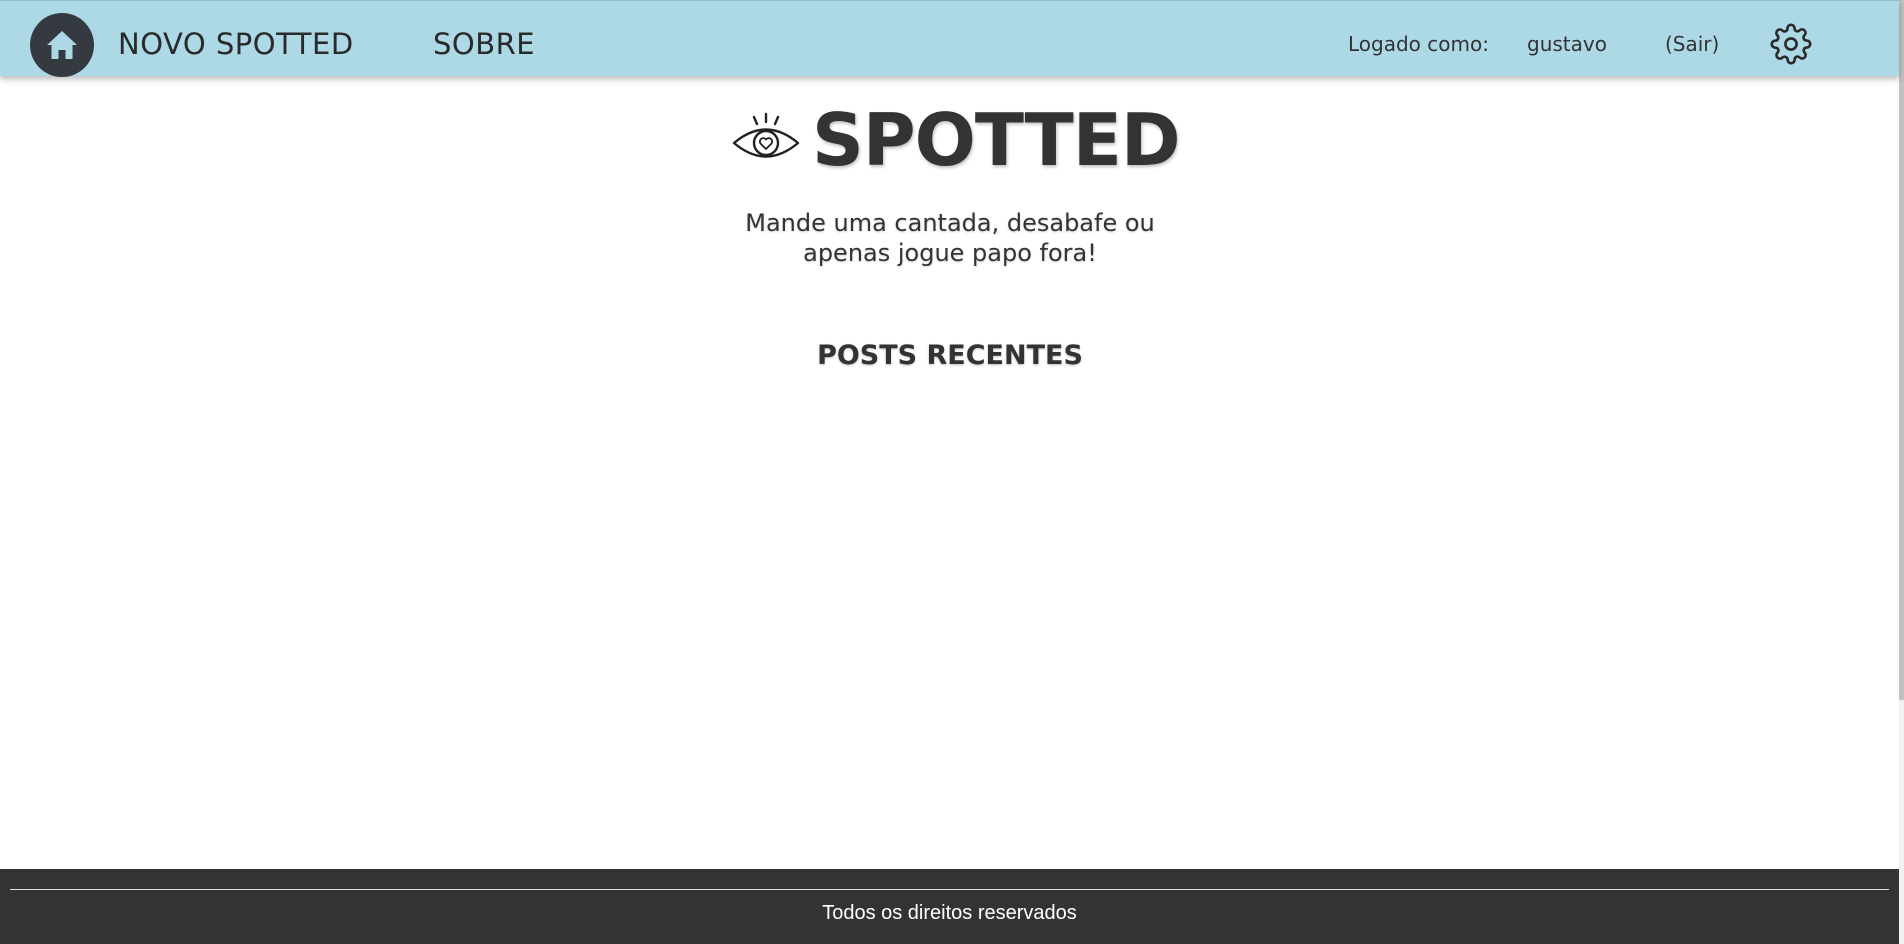  I want to click on footer: Todos os direitos reservados, so click(949, 906).